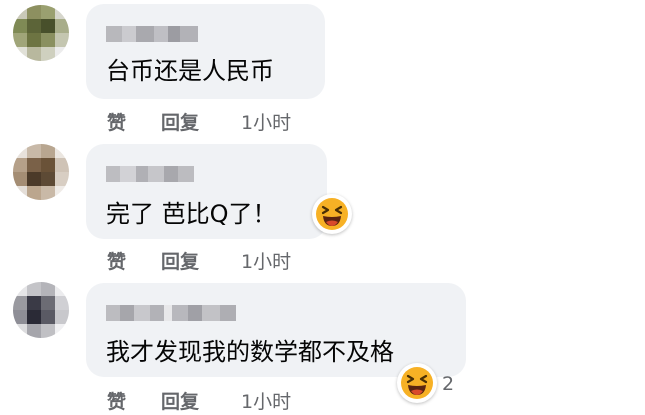 This screenshot has height=415, width=645. What do you see at coordinates (191, 214) in the screenshot?
I see `comment-text: 完了 芭比Q了！` at bounding box center [191, 214].